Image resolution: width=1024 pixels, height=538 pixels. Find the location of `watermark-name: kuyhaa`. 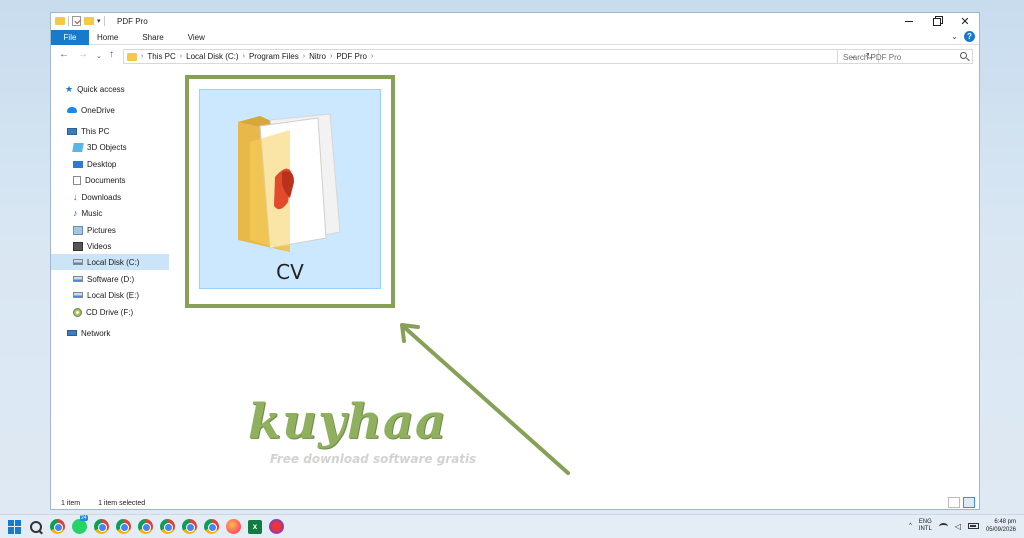

watermark-name: kuyhaa is located at coordinates (348, 422).